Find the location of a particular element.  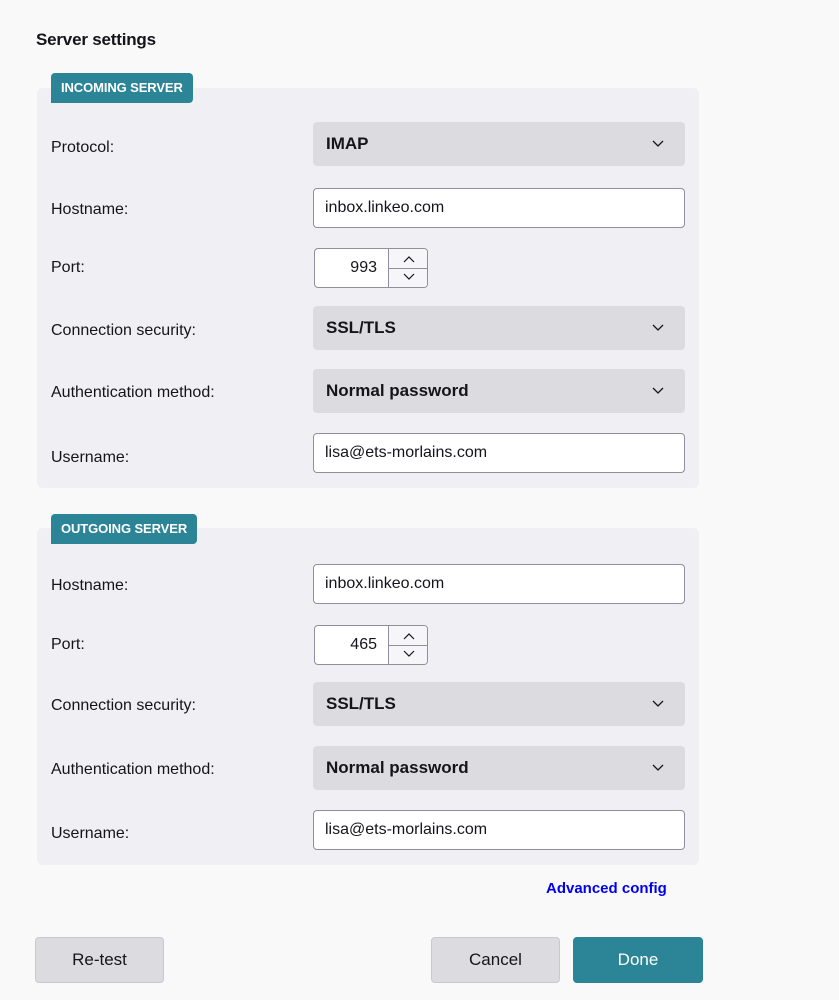

incoming-security-select: SSL/TLS is located at coordinates (499, 328).